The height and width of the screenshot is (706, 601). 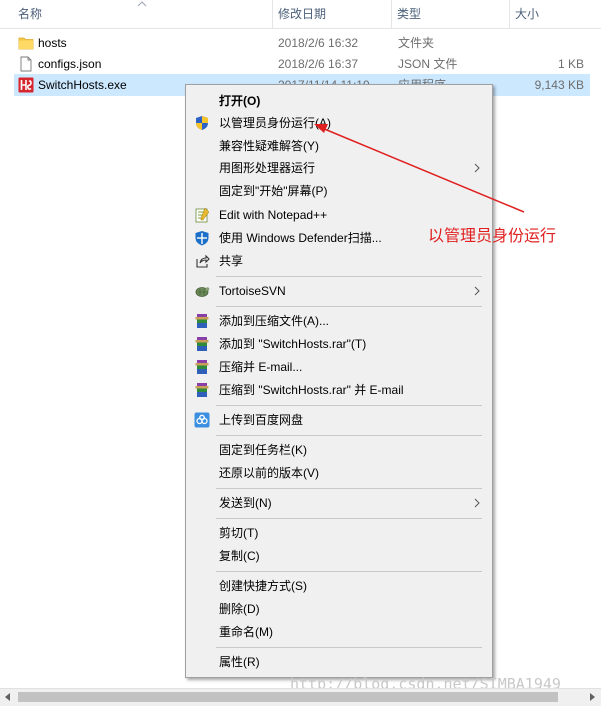 What do you see at coordinates (7, 697) in the screenshot?
I see `scroll-left-icon` at bounding box center [7, 697].